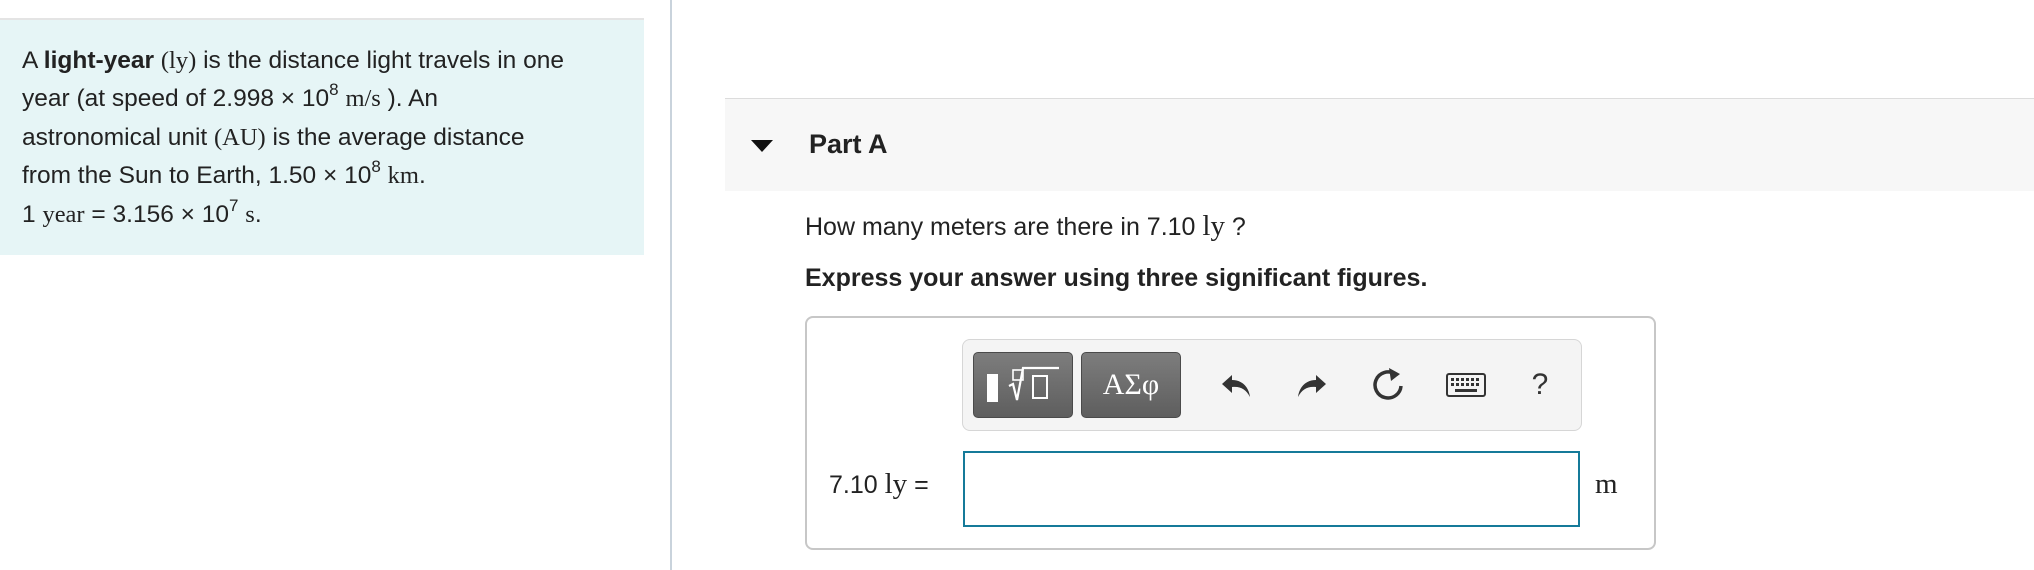  Describe the element at coordinates (157, 214) in the screenshot. I see `year-seconds-value: = 3.156 × 10` at that location.